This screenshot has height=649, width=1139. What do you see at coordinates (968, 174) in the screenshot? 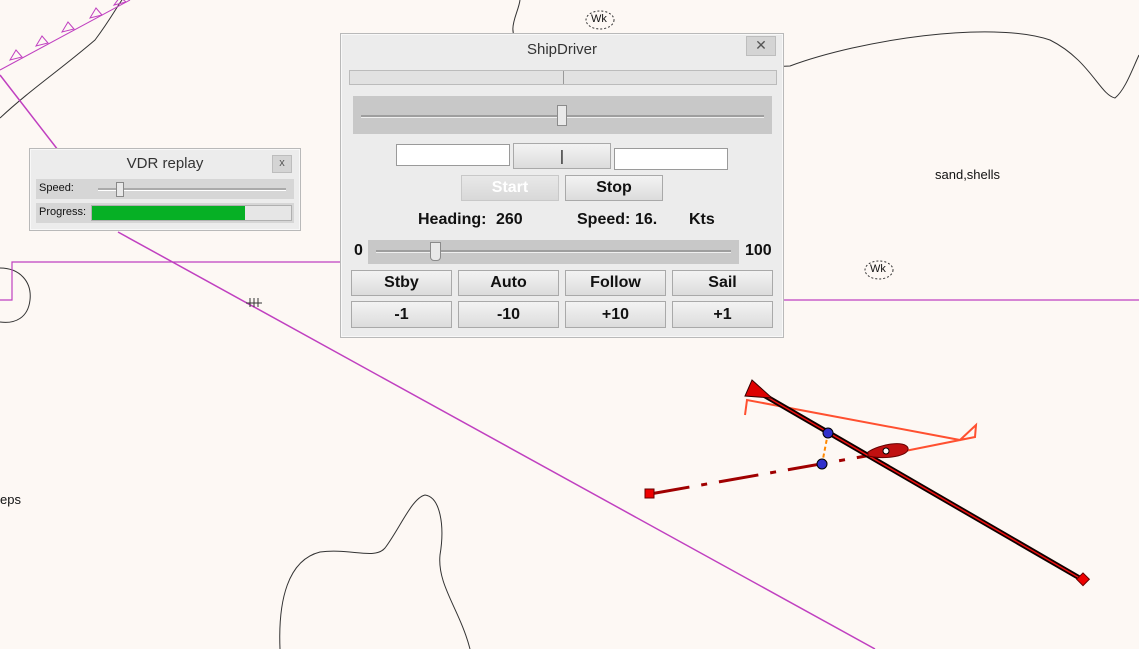
I see `chart-label-sand-shells: sand,shells` at bounding box center [968, 174].